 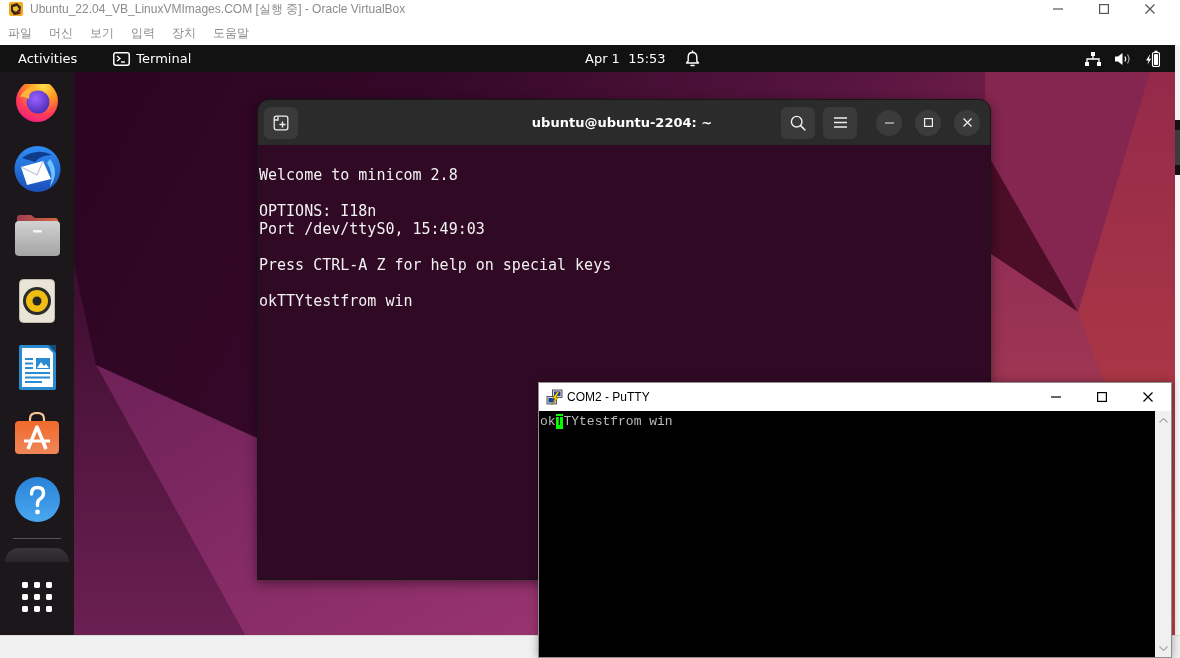 I want to click on shopping-bag-icon, so click(x=37, y=433).